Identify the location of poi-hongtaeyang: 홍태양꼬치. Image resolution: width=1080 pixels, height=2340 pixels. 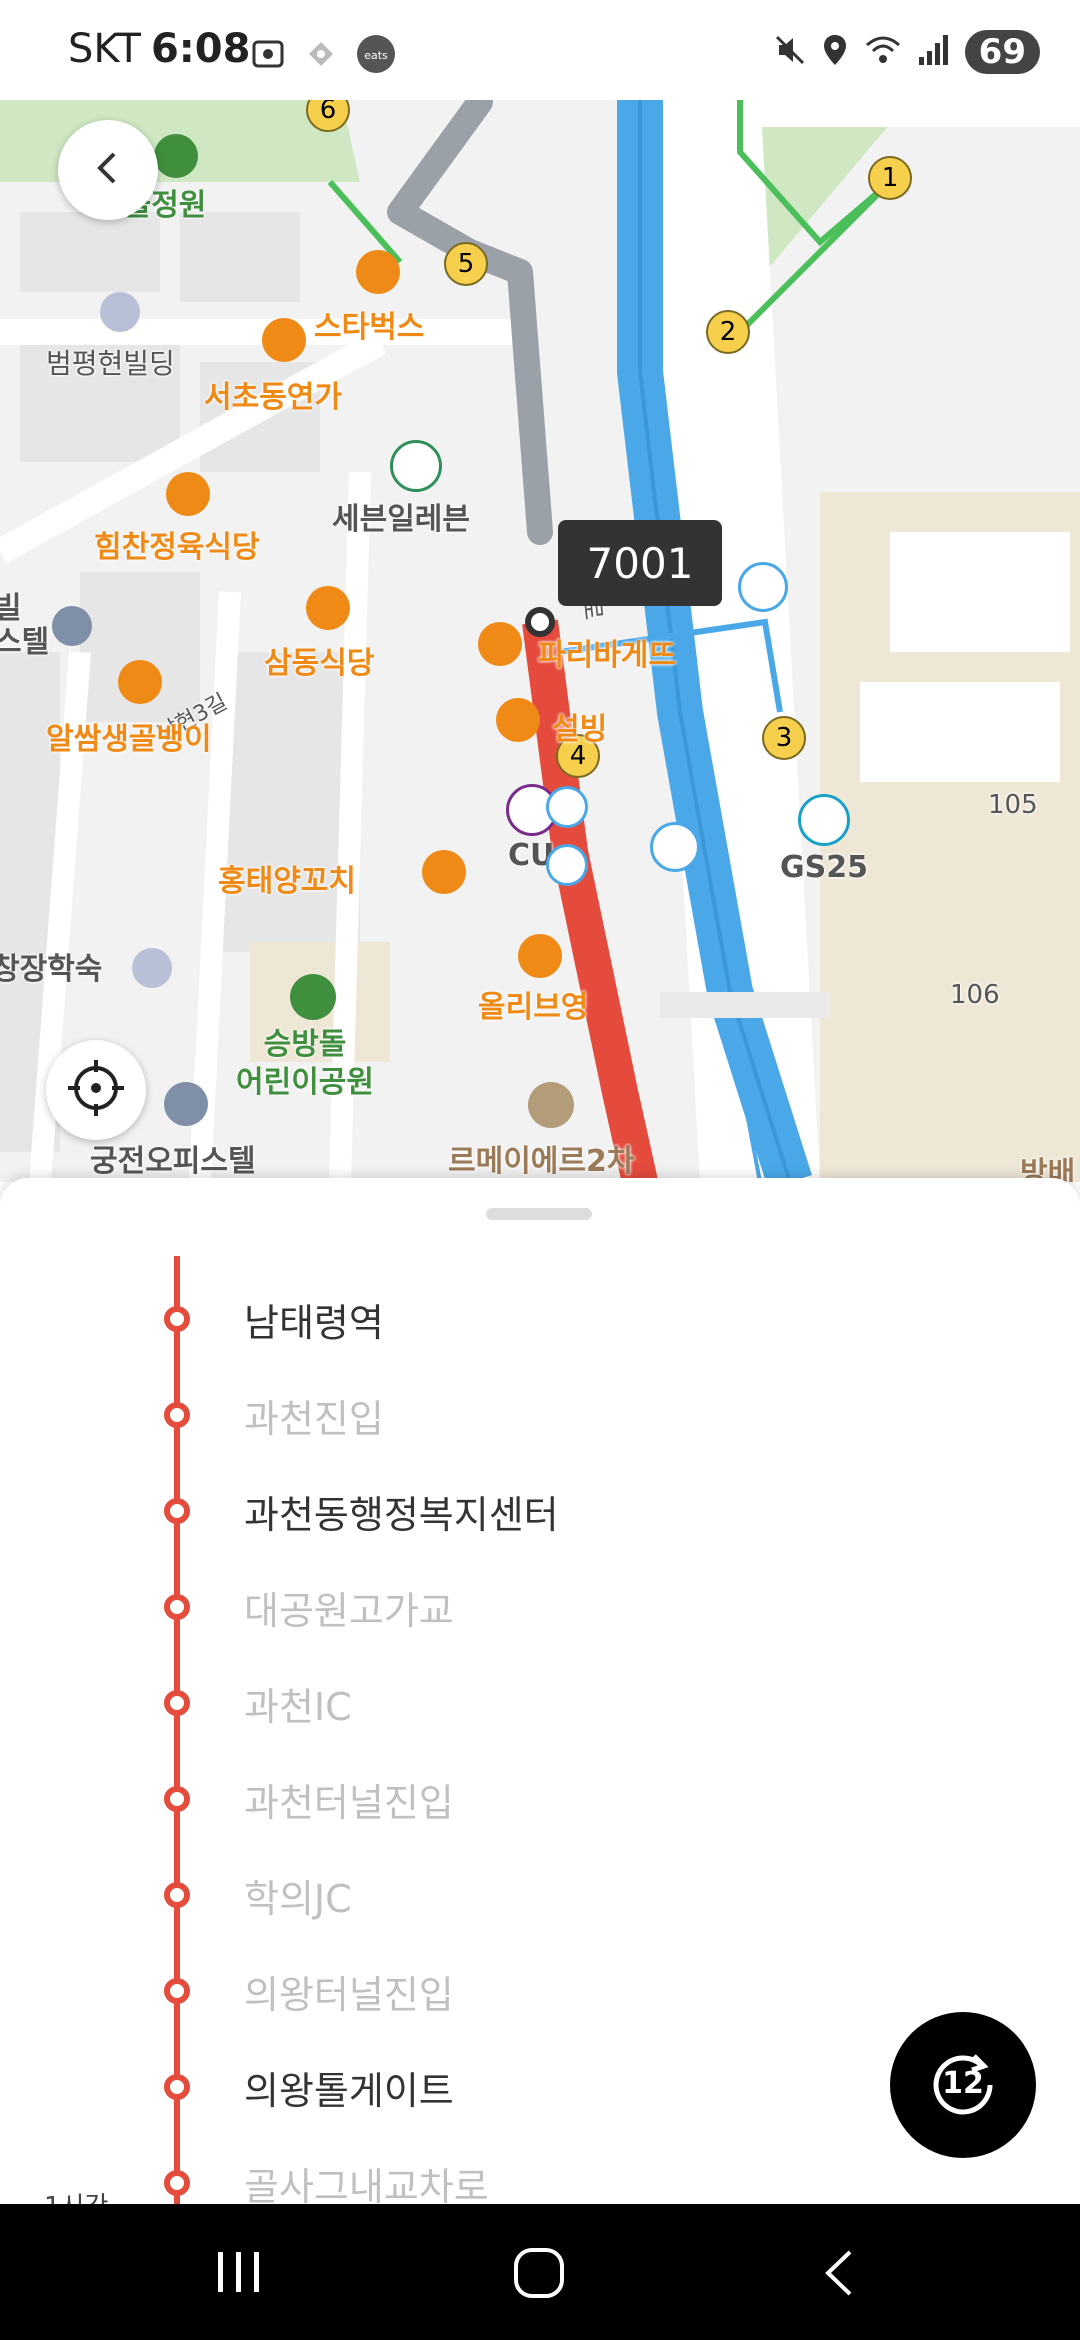
(287, 878).